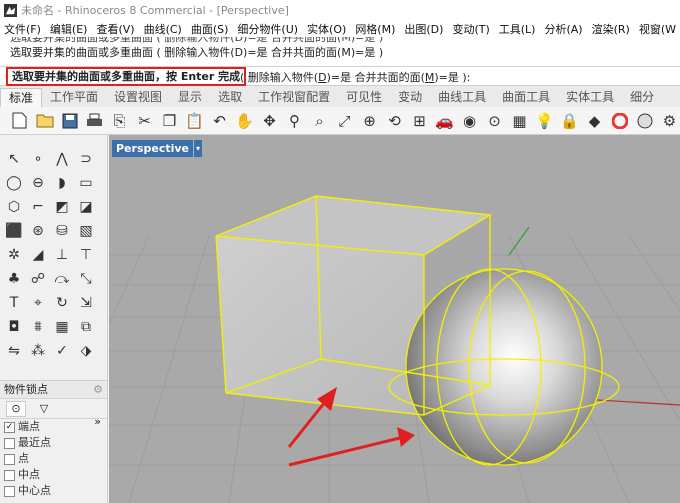  I want to click on split-icon: ⊤, so click(86, 255).